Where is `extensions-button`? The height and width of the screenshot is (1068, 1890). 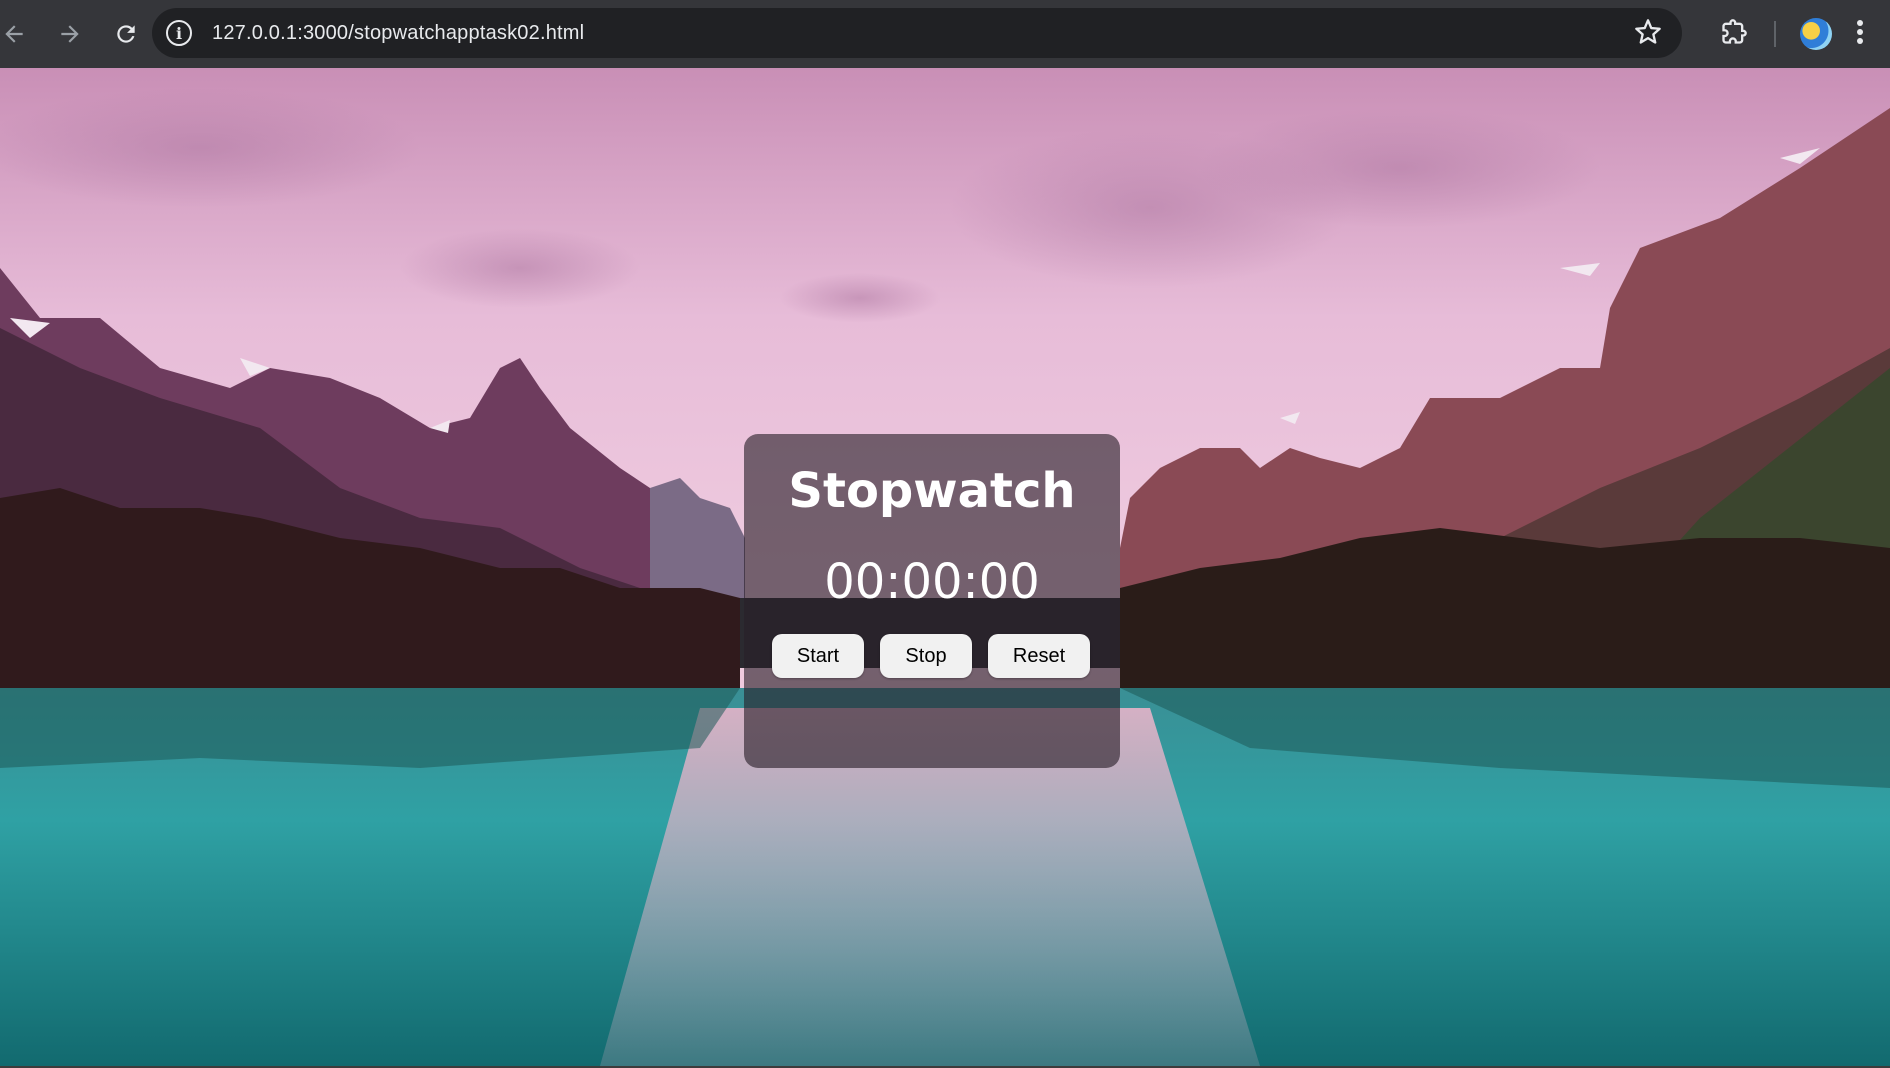
extensions-button is located at coordinates (1734, 34).